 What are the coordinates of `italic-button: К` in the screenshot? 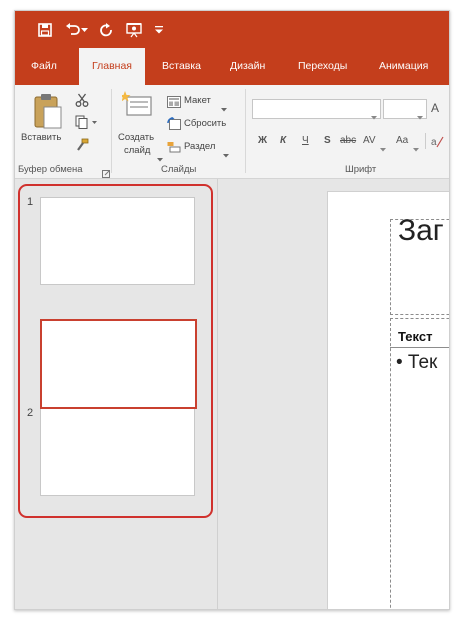 It's located at (283, 140).